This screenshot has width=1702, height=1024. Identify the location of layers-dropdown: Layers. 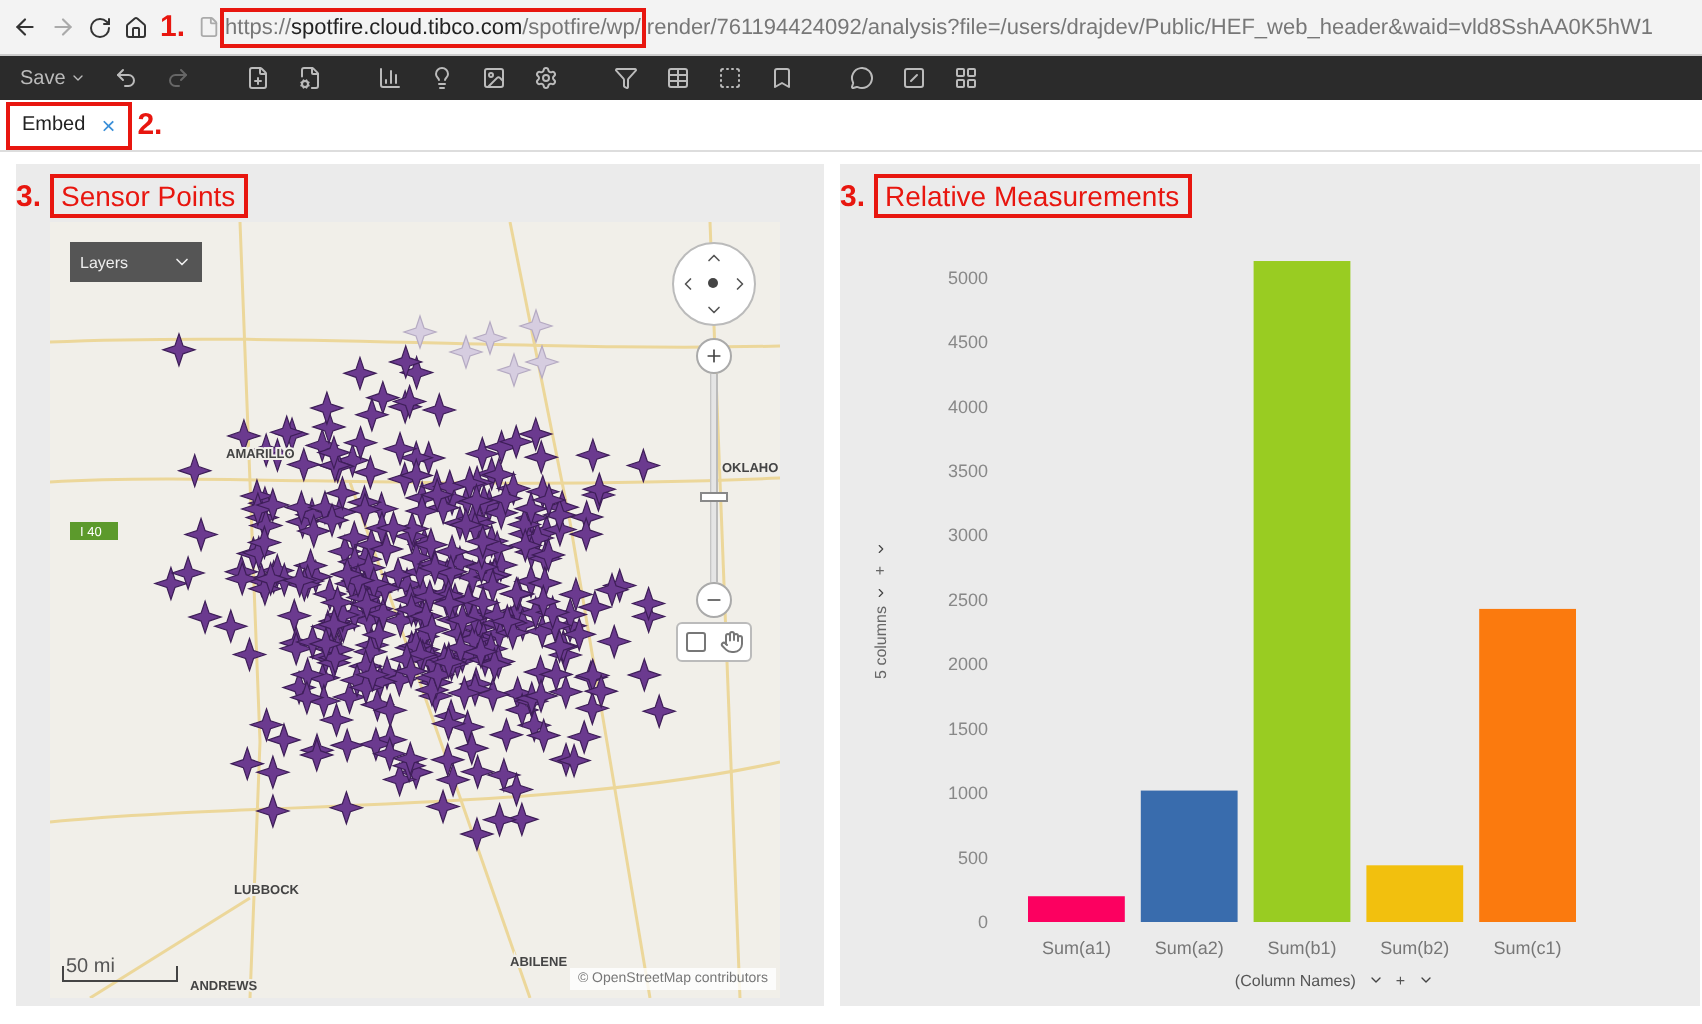
(136, 262).